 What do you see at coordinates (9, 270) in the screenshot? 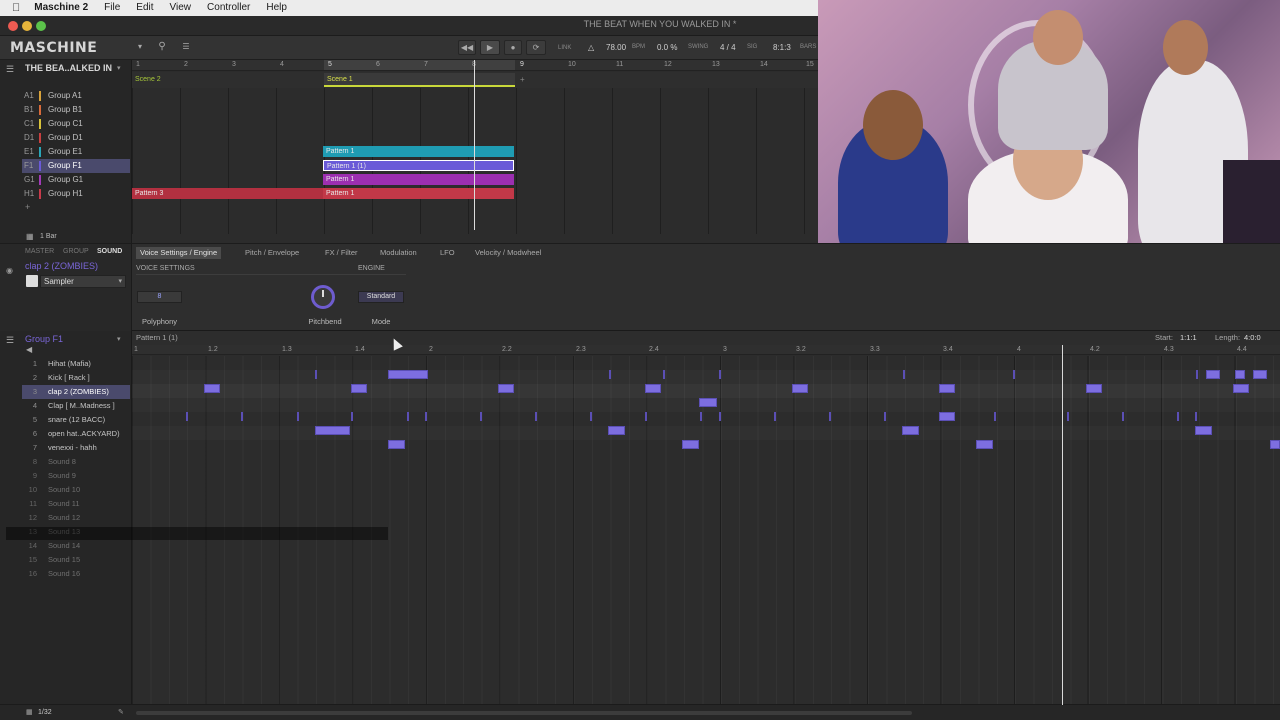
I see `plugin-icon: ◉` at bounding box center [9, 270].